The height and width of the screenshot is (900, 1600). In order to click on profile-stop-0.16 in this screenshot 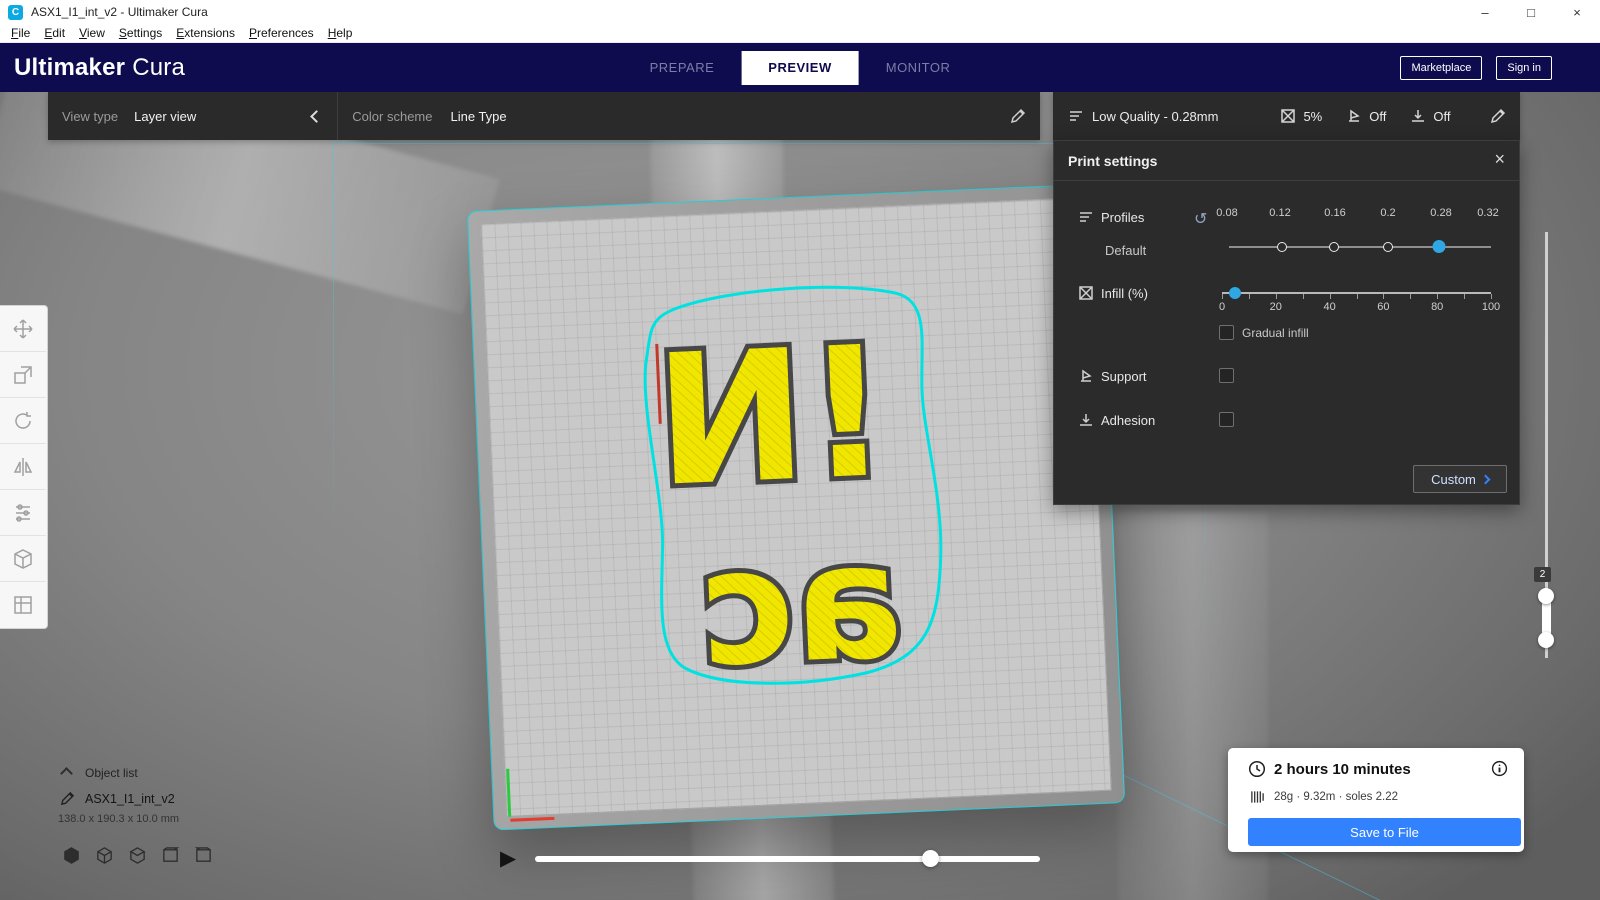, I will do `click(1334, 247)`.